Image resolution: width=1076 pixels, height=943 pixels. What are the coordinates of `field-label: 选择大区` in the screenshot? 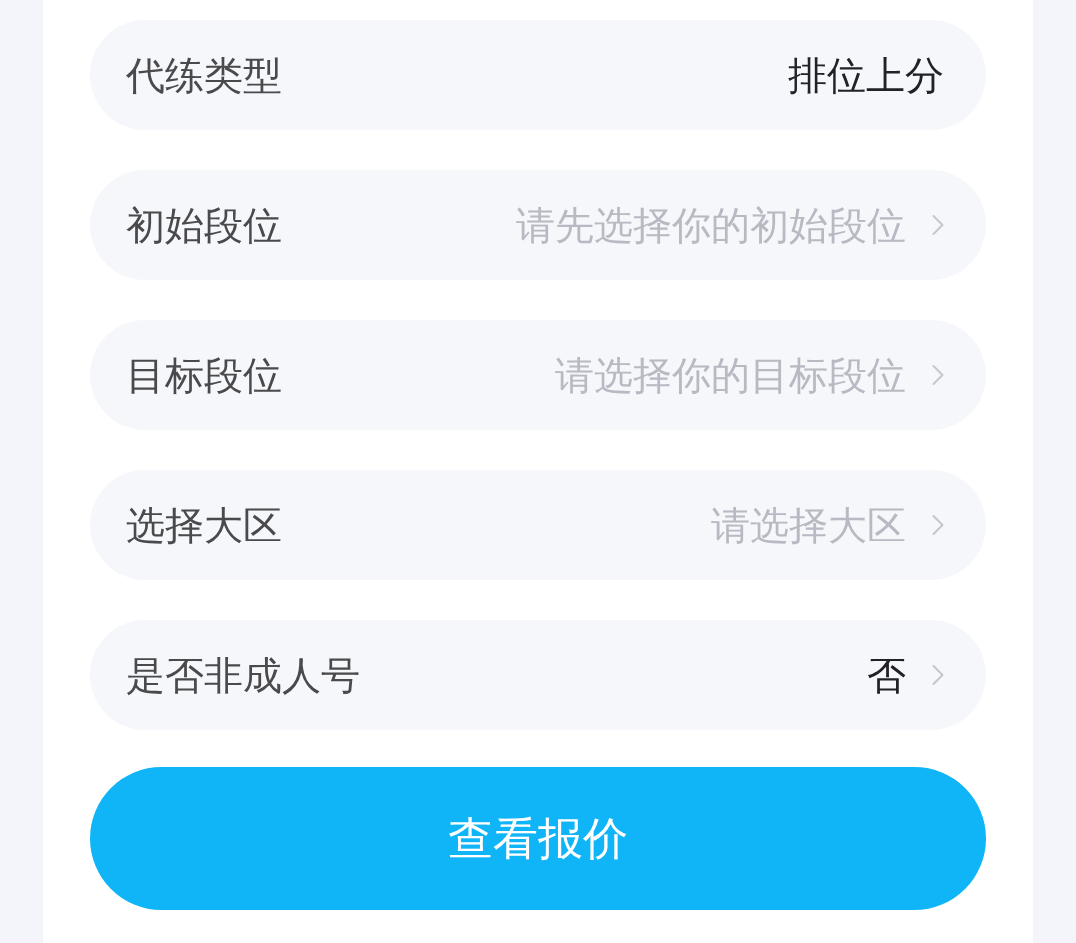 It's located at (204, 525).